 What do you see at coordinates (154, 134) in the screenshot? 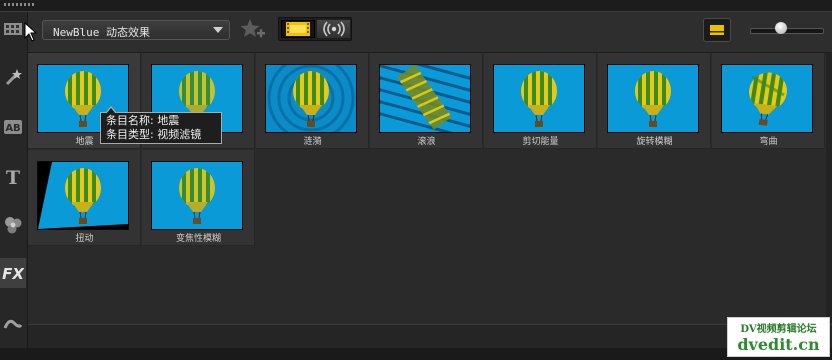
I see `tooltip-item-type: 条目类型: 视频滤镜` at bounding box center [154, 134].